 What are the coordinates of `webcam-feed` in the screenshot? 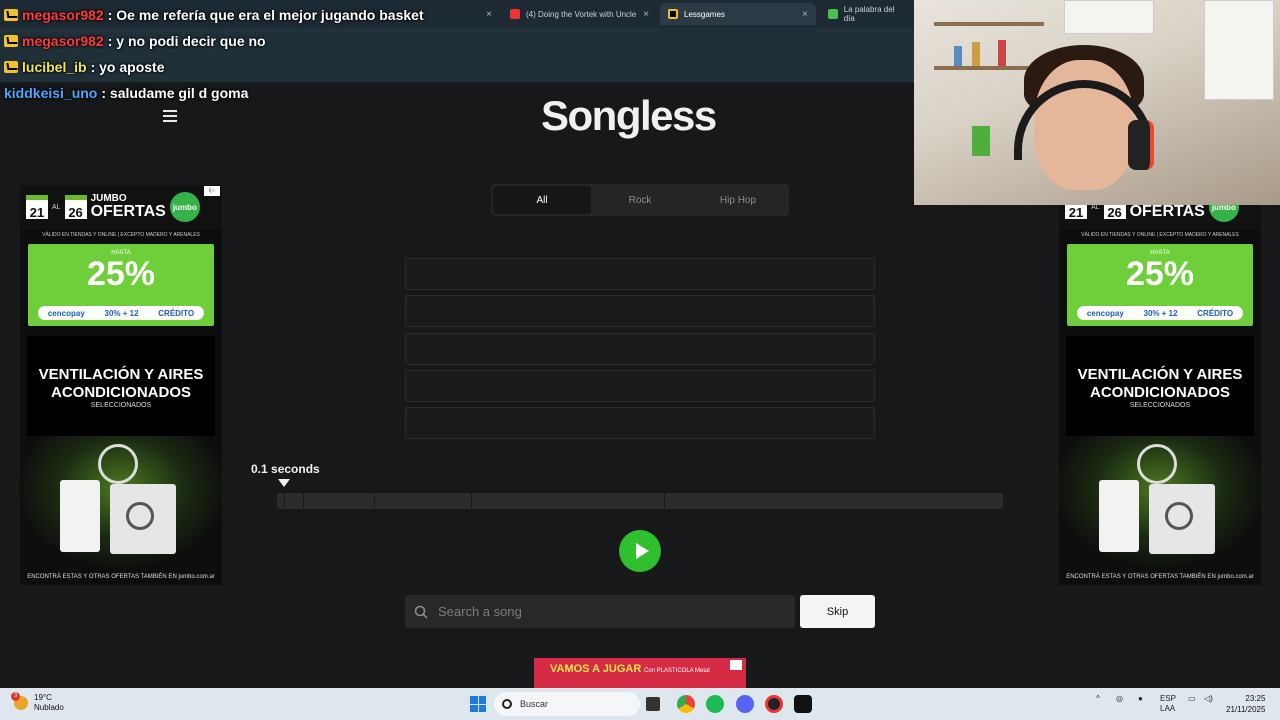 It's located at (1097, 102).